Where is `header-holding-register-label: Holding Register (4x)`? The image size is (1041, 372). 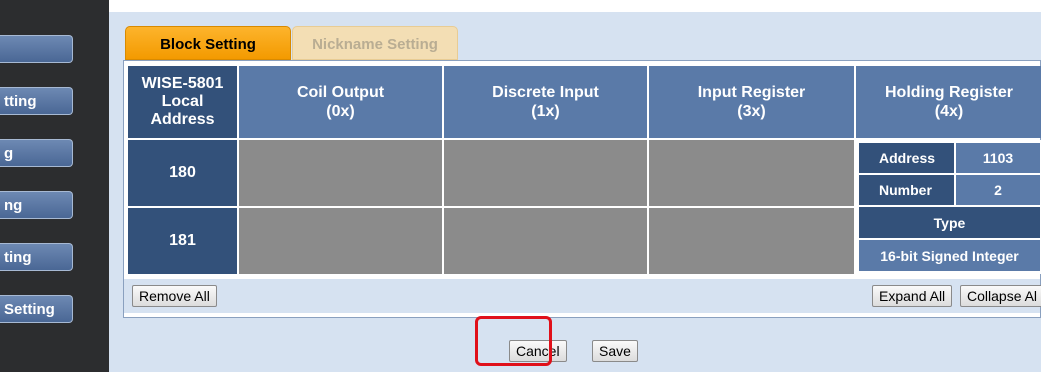
header-holding-register-label: Holding Register (4x) is located at coordinates (948, 102).